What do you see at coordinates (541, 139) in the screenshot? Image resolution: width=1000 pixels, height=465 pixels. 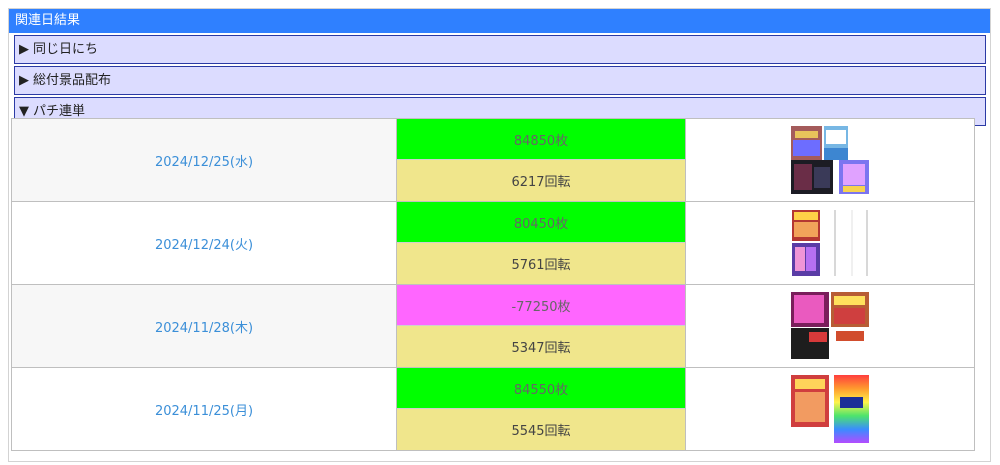 I see `coin-result: 84850枚` at bounding box center [541, 139].